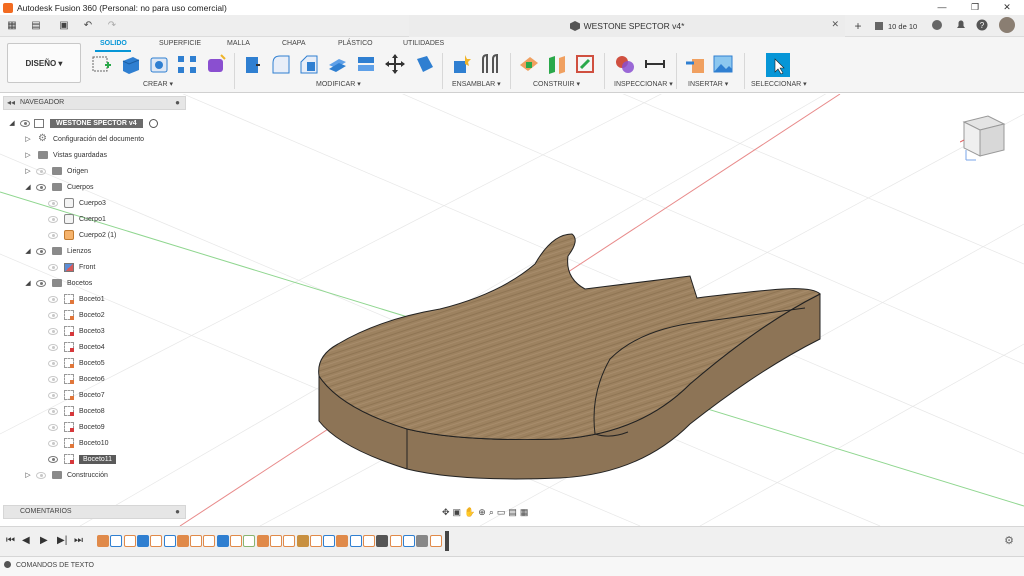 This screenshot has width=1024, height=576. Describe the element at coordinates (78, 540) in the screenshot. I see `timeline-last-icon: ⏭` at that location.